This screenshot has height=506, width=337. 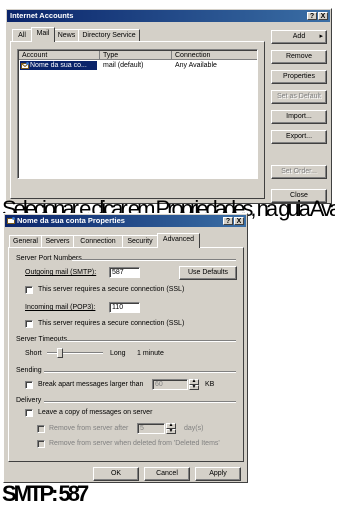 I want to click on column-header-account: Account, so click(x=59, y=55).